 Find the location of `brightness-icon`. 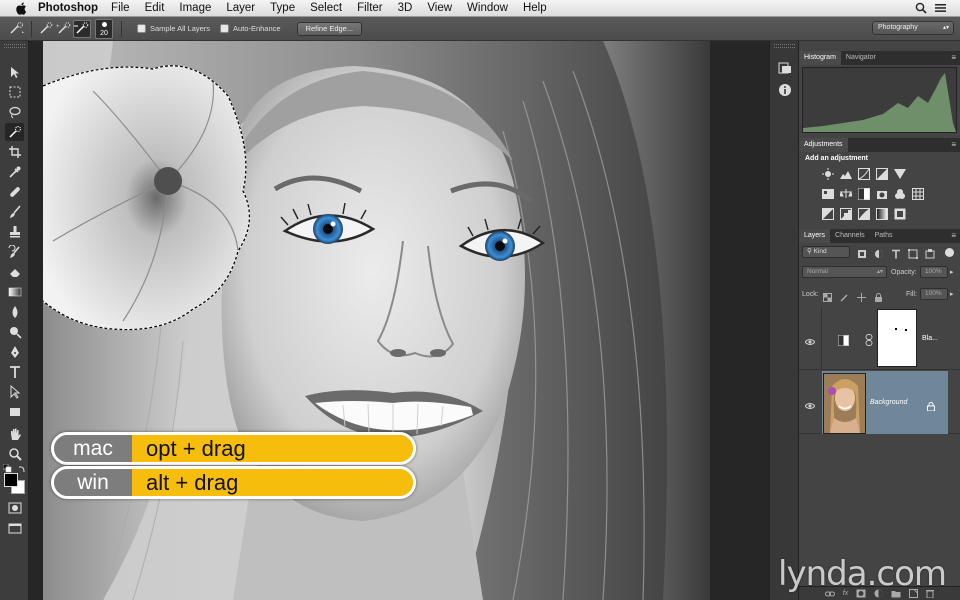

brightness-icon is located at coordinates (827, 174).